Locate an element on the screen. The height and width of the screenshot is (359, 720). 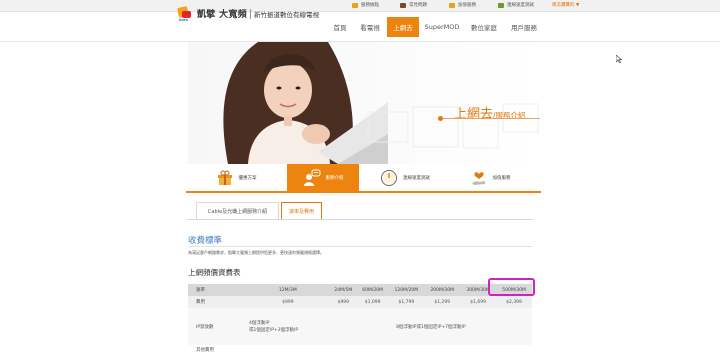
gift-icon is located at coordinates (452, 5).